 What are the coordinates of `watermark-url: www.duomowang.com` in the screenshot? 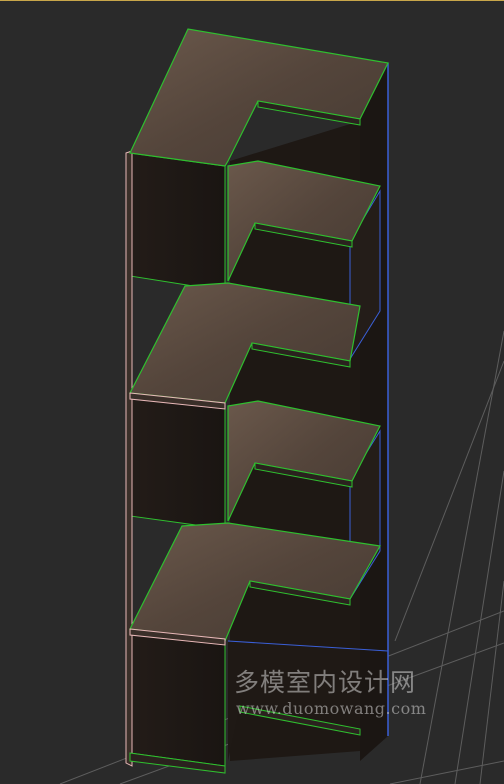 It's located at (331, 708).